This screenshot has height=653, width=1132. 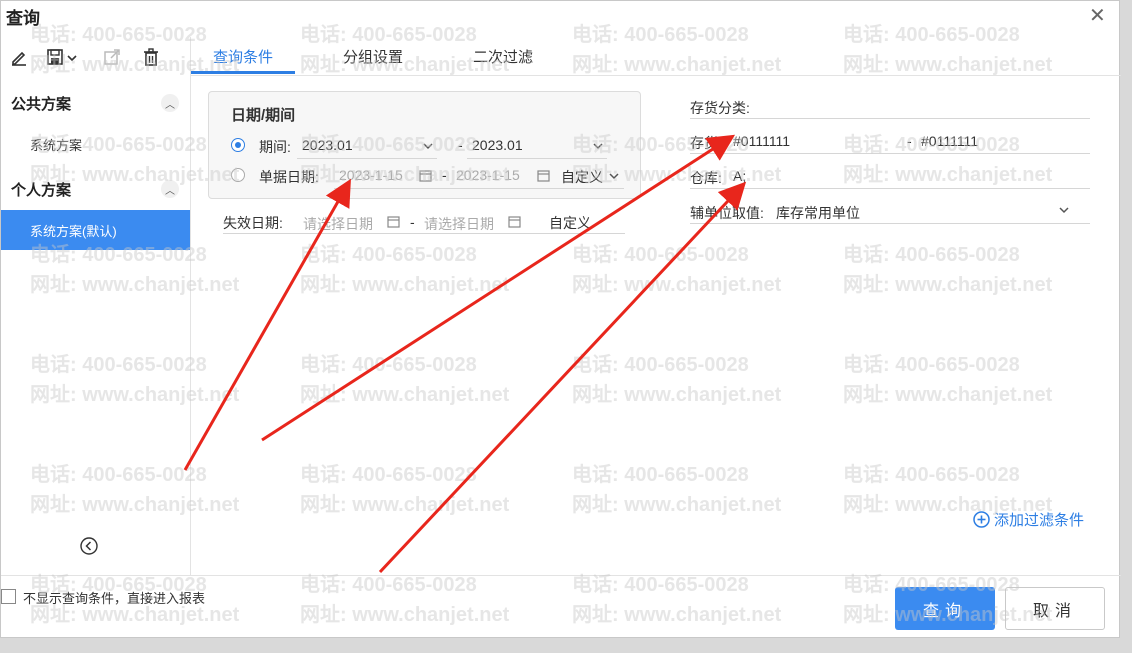 I want to click on trash-icon, so click(x=151, y=57).